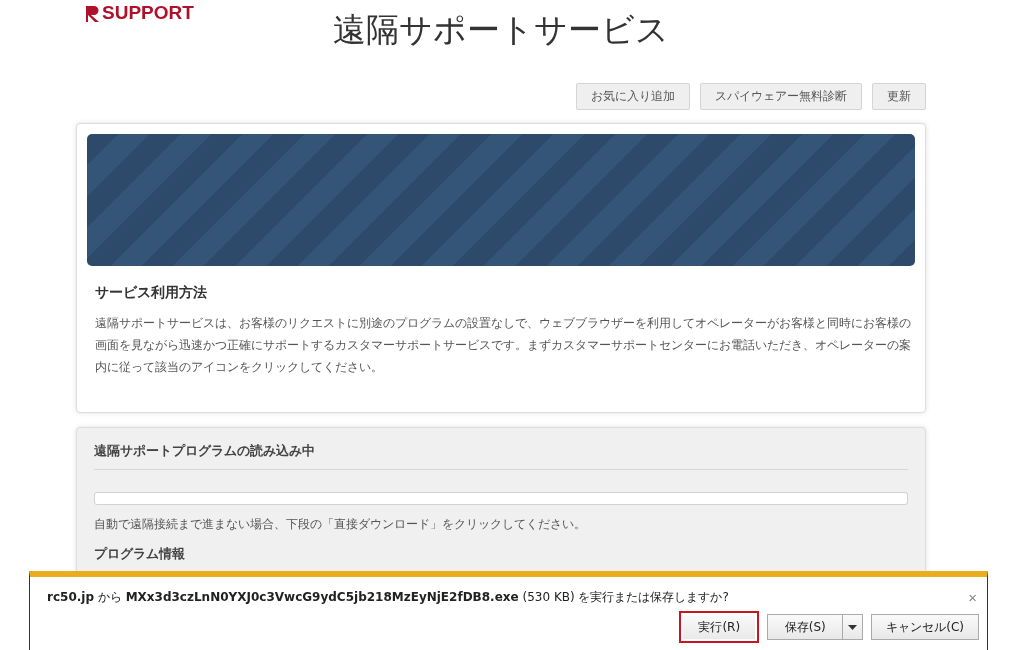 The image size is (1027, 650). I want to click on caret-icon, so click(853, 627).